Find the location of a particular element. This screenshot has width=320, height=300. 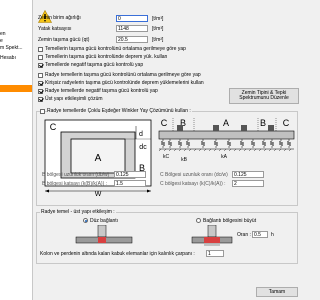

edit-spectrum-button: Zemin Tipini & Tepki Spektrumunu Düzenle is located at coordinates (264, 96).